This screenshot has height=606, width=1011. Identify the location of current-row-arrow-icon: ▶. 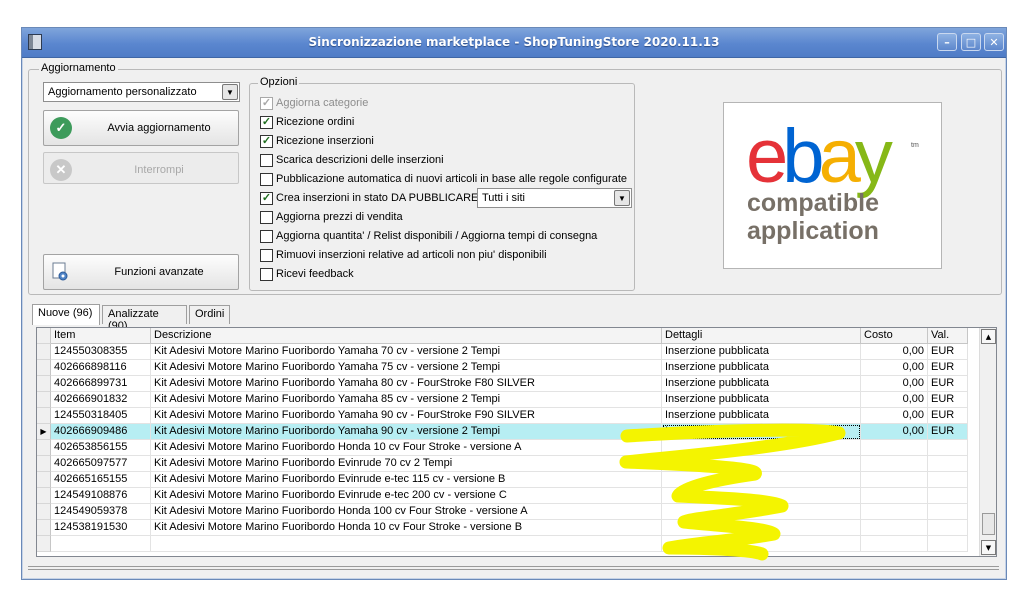
(44, 432).